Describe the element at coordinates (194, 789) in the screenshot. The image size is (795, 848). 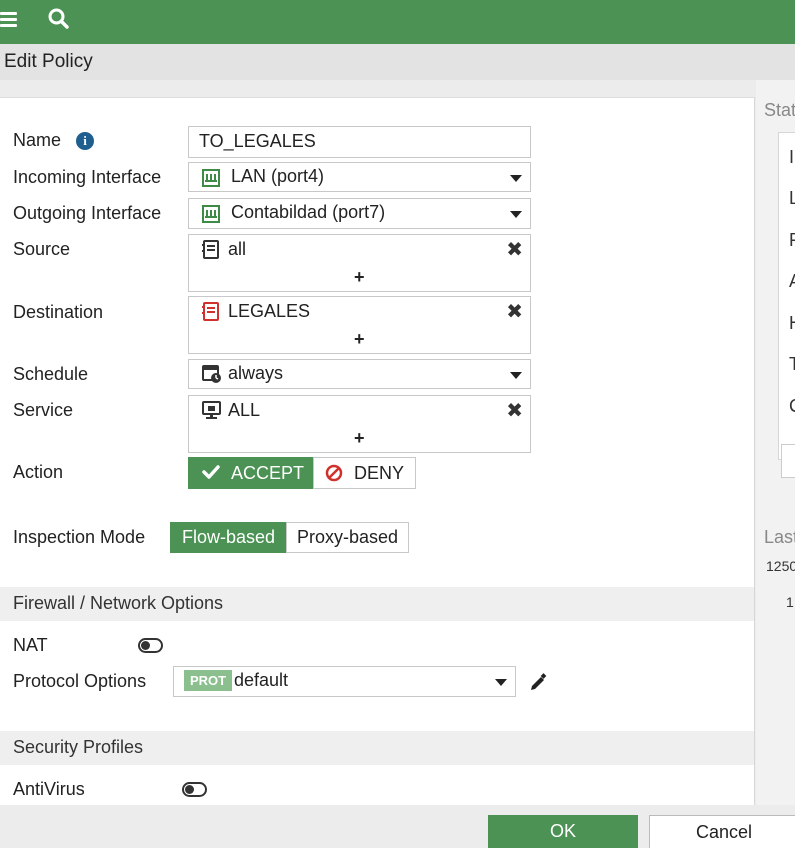
I see `antivirus-toggle` at that location.